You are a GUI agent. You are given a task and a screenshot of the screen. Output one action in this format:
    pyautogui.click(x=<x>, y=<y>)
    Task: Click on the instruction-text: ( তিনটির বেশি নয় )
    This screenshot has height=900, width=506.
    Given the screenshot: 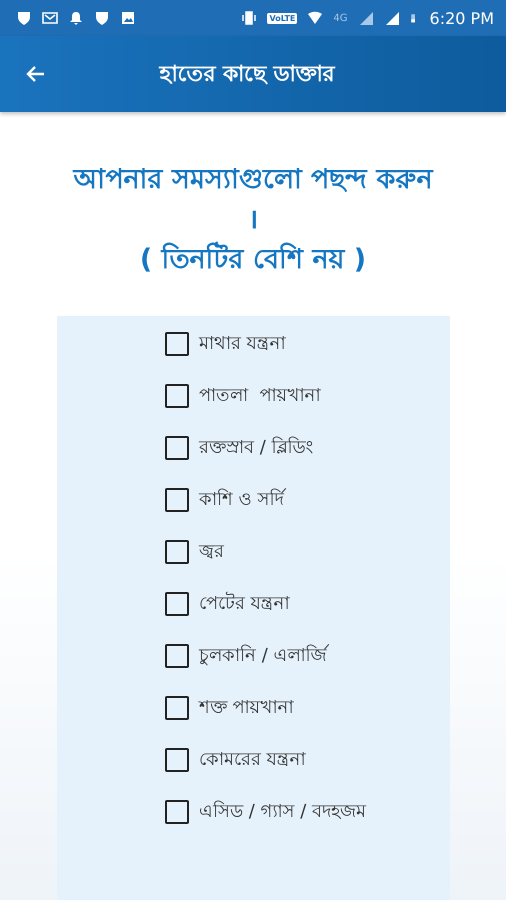 What is the action you would take?
    pyautogui.click(x=253, y=260)
    